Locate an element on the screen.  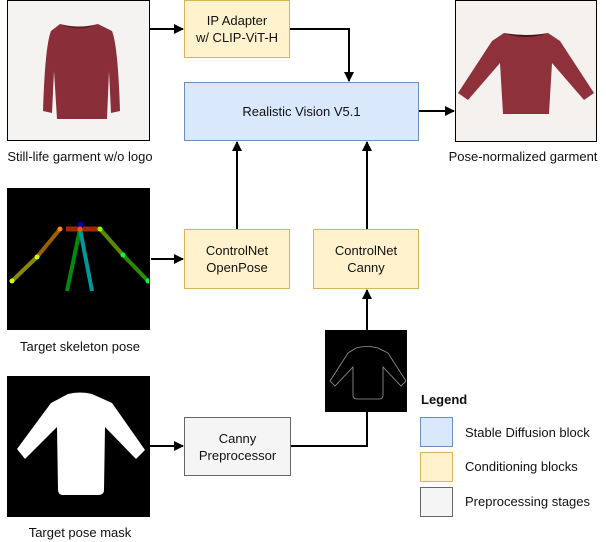
line-preprocessor-to-edges is located at coordinates (329, 429).